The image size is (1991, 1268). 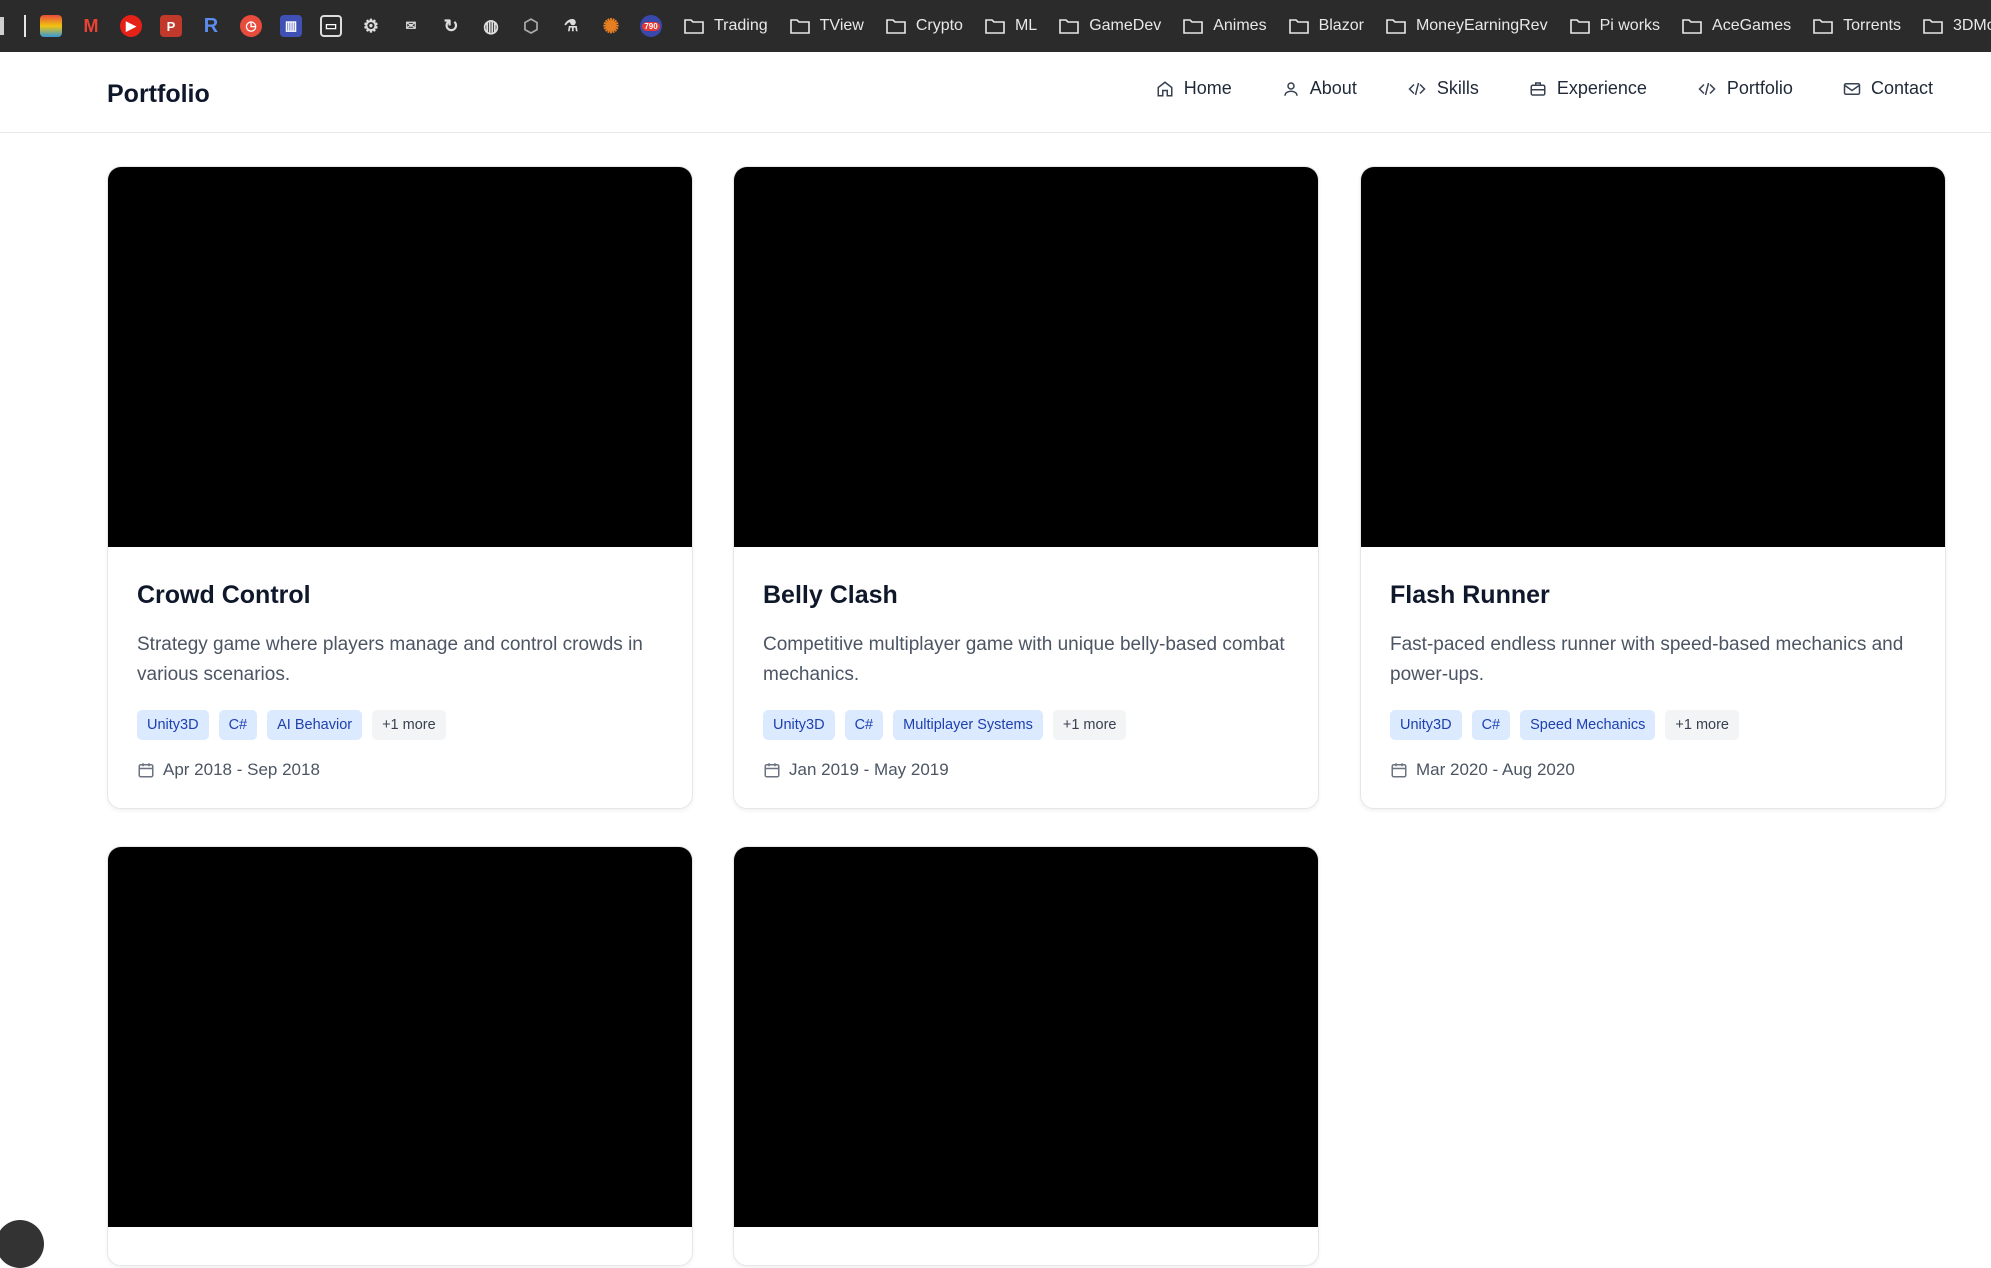 I want to click on cube-icon: ⬡, so click(x=531, y=26).